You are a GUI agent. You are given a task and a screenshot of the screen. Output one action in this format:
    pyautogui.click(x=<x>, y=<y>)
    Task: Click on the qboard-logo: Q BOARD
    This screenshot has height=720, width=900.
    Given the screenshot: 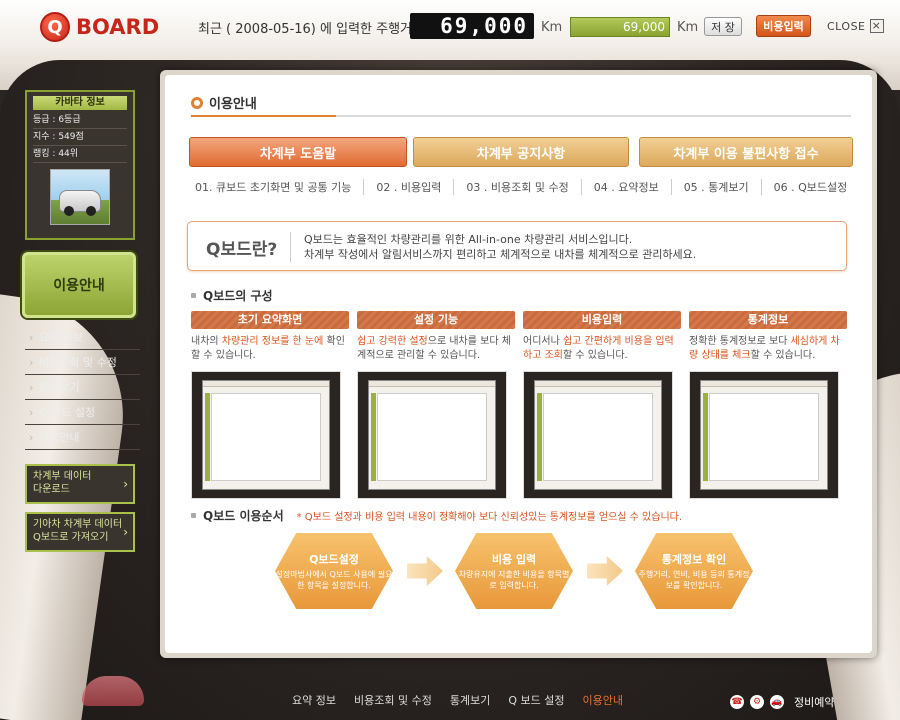 What is the action you would take?
    pyautogui.click(x=99, y=27)
    